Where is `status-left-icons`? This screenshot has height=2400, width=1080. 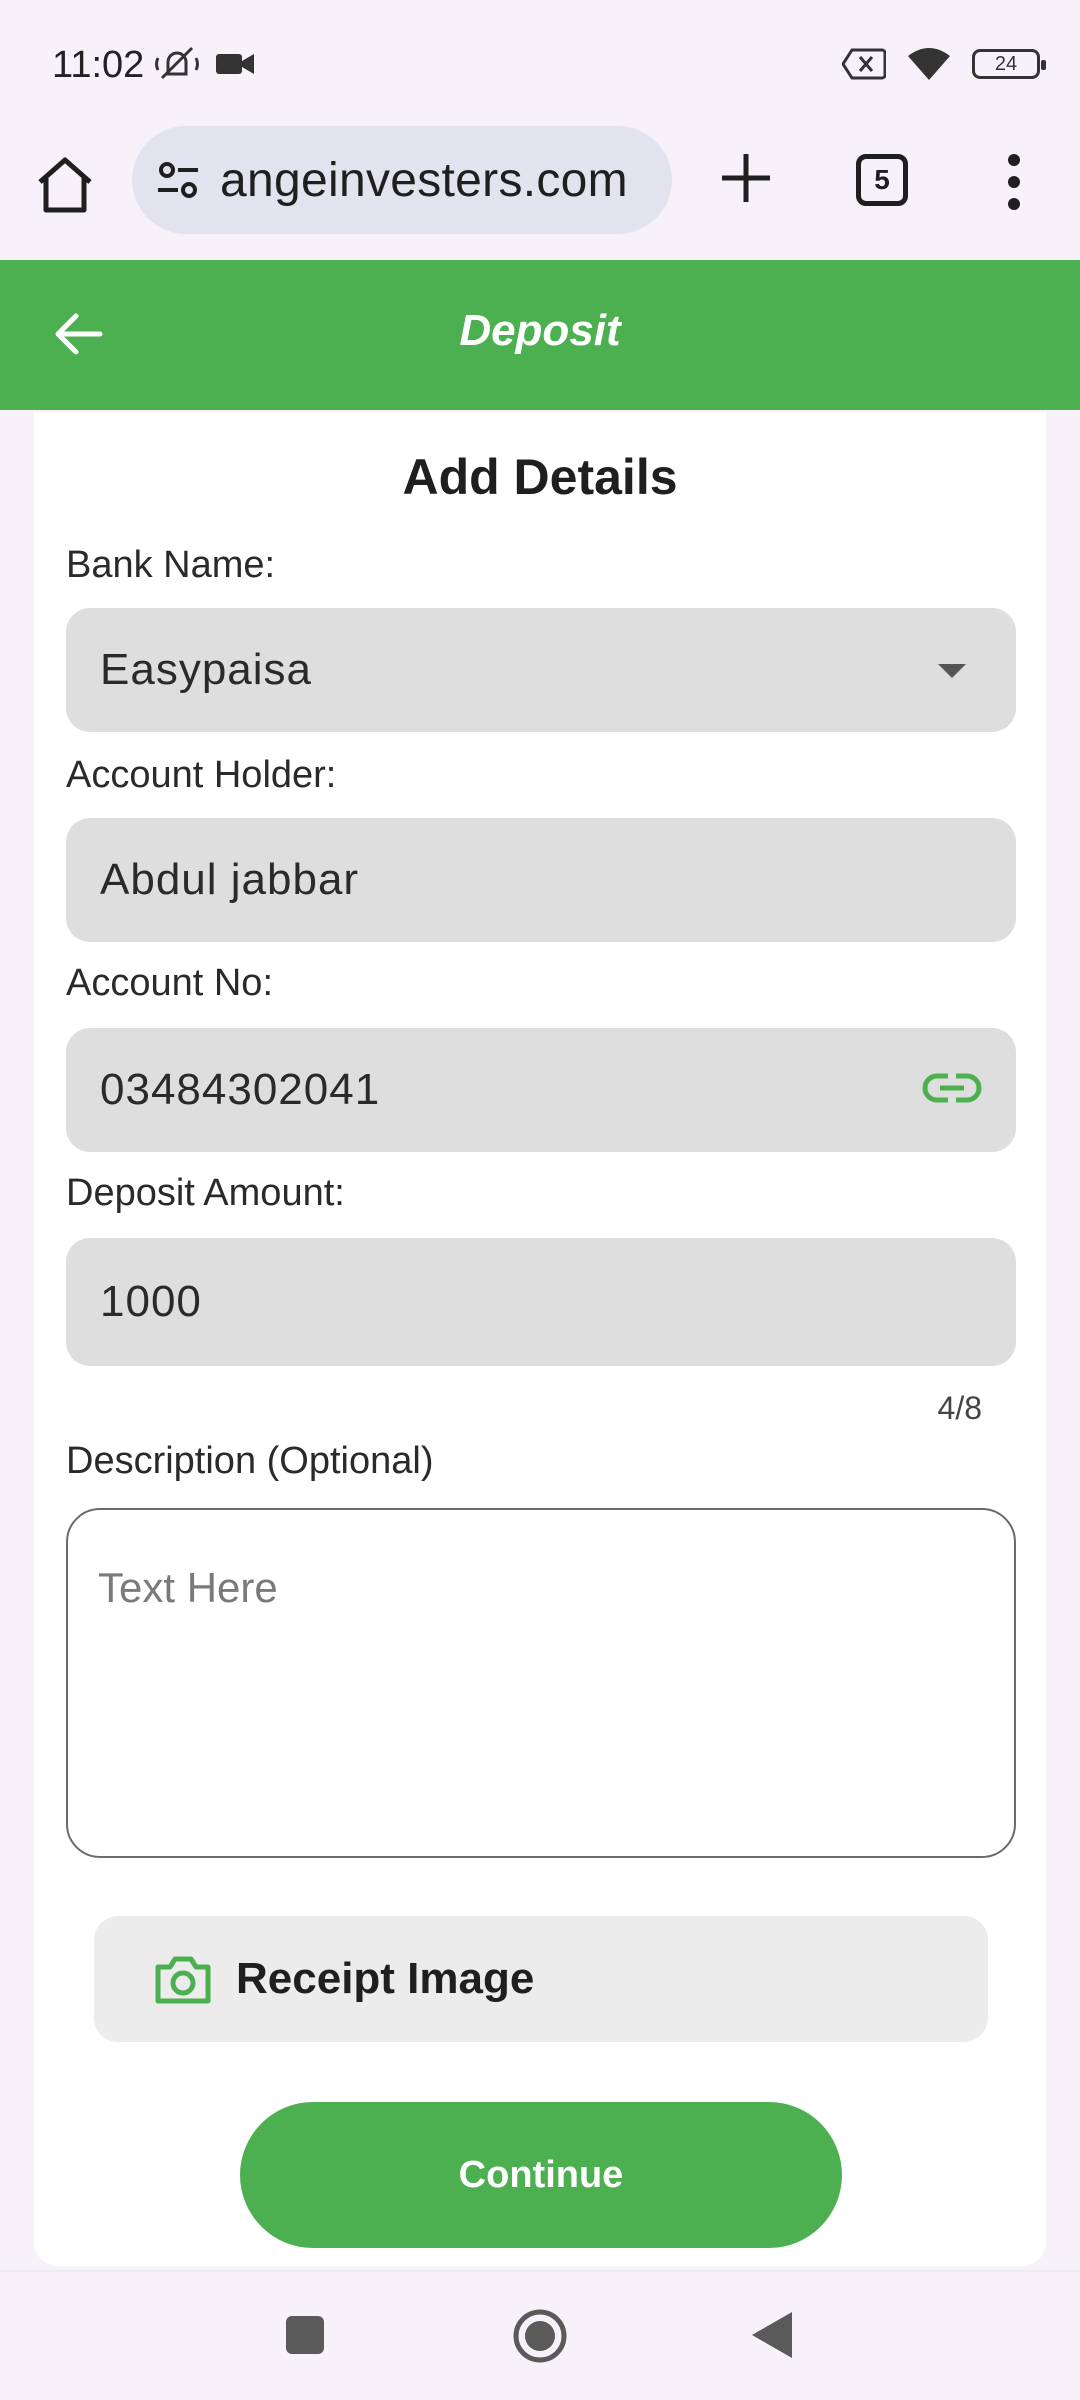
status-left-icons is located at coordinates (205, 64).